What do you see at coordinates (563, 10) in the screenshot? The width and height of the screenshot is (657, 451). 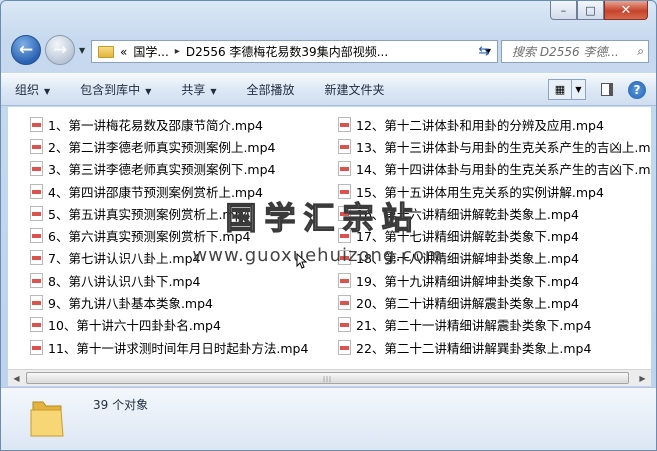 I see `minimize-button: –` at bounding box center [563, 10].